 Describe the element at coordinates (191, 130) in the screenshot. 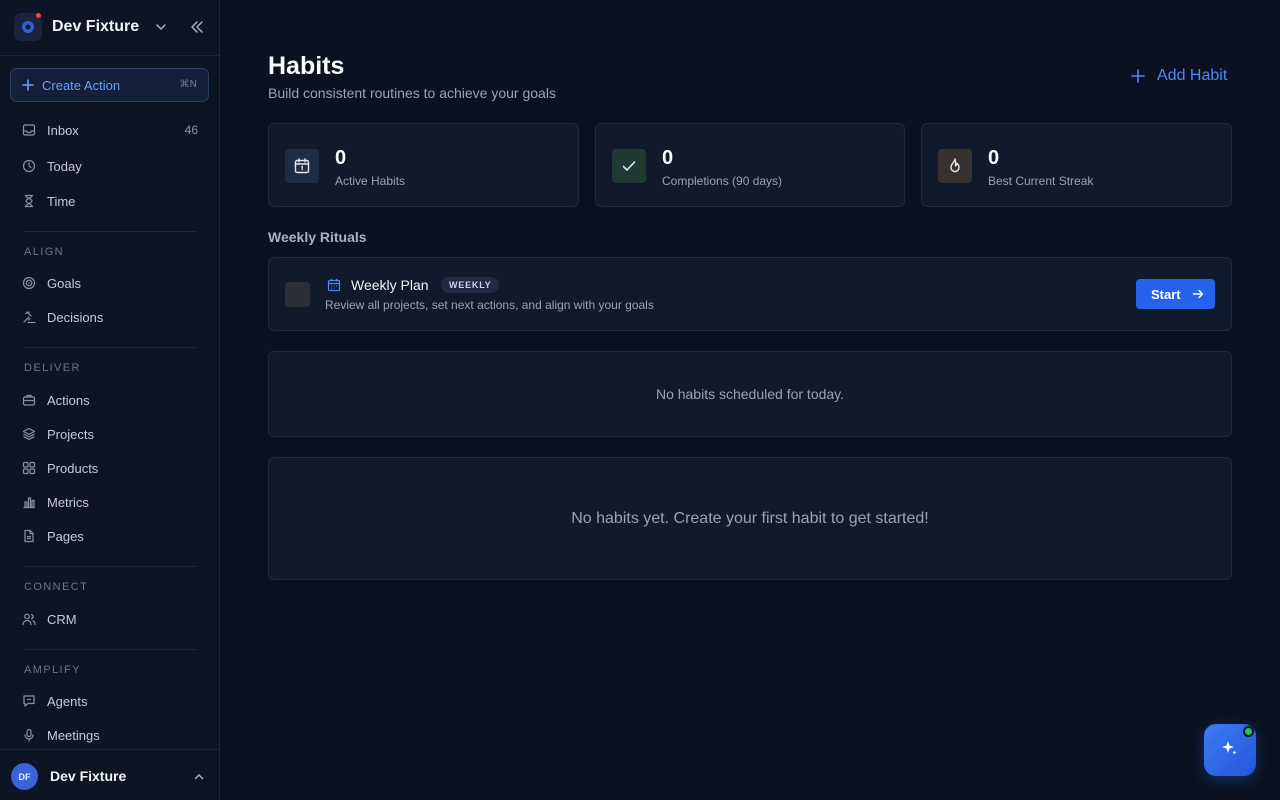

I see `inbox-count: 46` at that location.